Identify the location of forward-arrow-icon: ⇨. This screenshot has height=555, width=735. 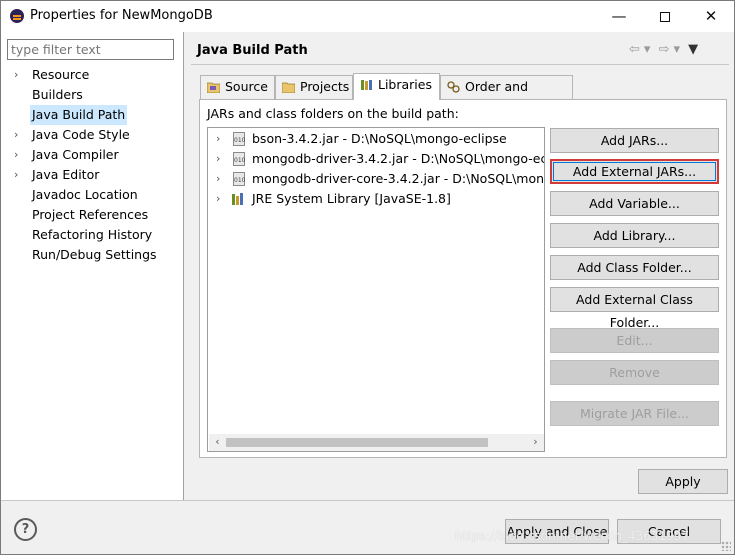
(664, 49).